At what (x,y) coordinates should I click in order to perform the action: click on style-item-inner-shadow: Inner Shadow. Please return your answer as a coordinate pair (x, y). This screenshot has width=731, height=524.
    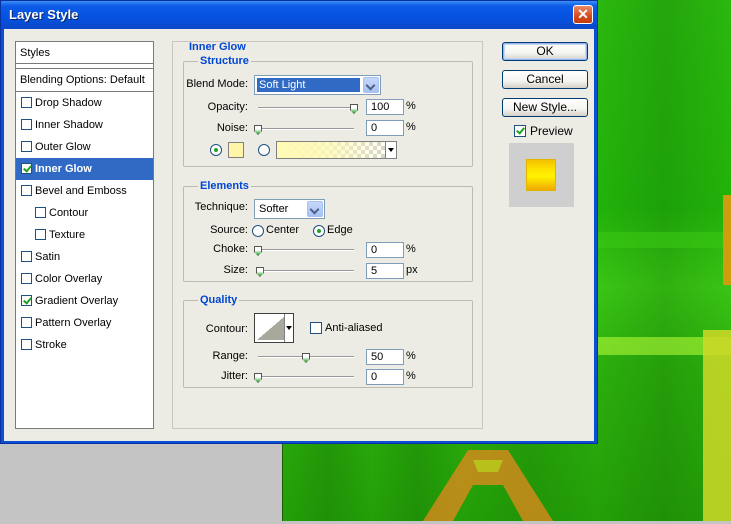
    Looking at the image, I should click on (84, 125).